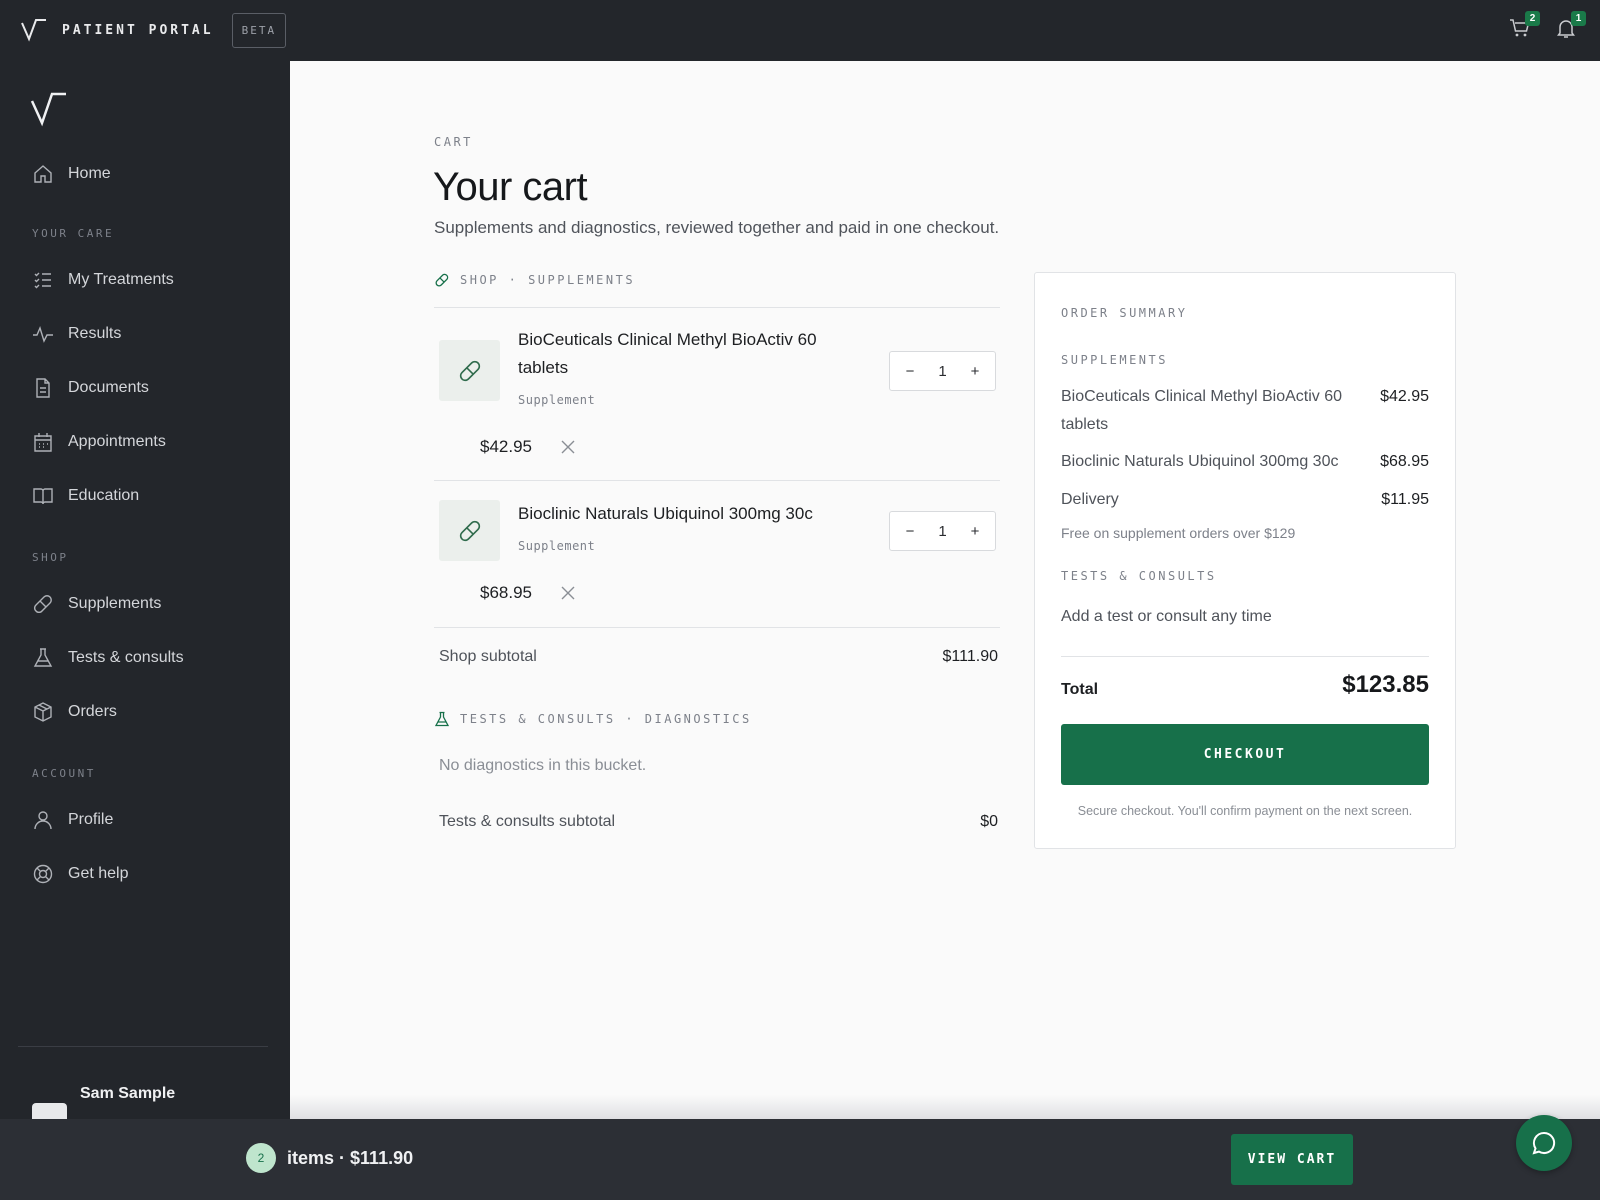  What do you see at coordinates (104, 495) in the screenshot?
I see `sidebar-item-label: Education` at bounding box center [104, 495].